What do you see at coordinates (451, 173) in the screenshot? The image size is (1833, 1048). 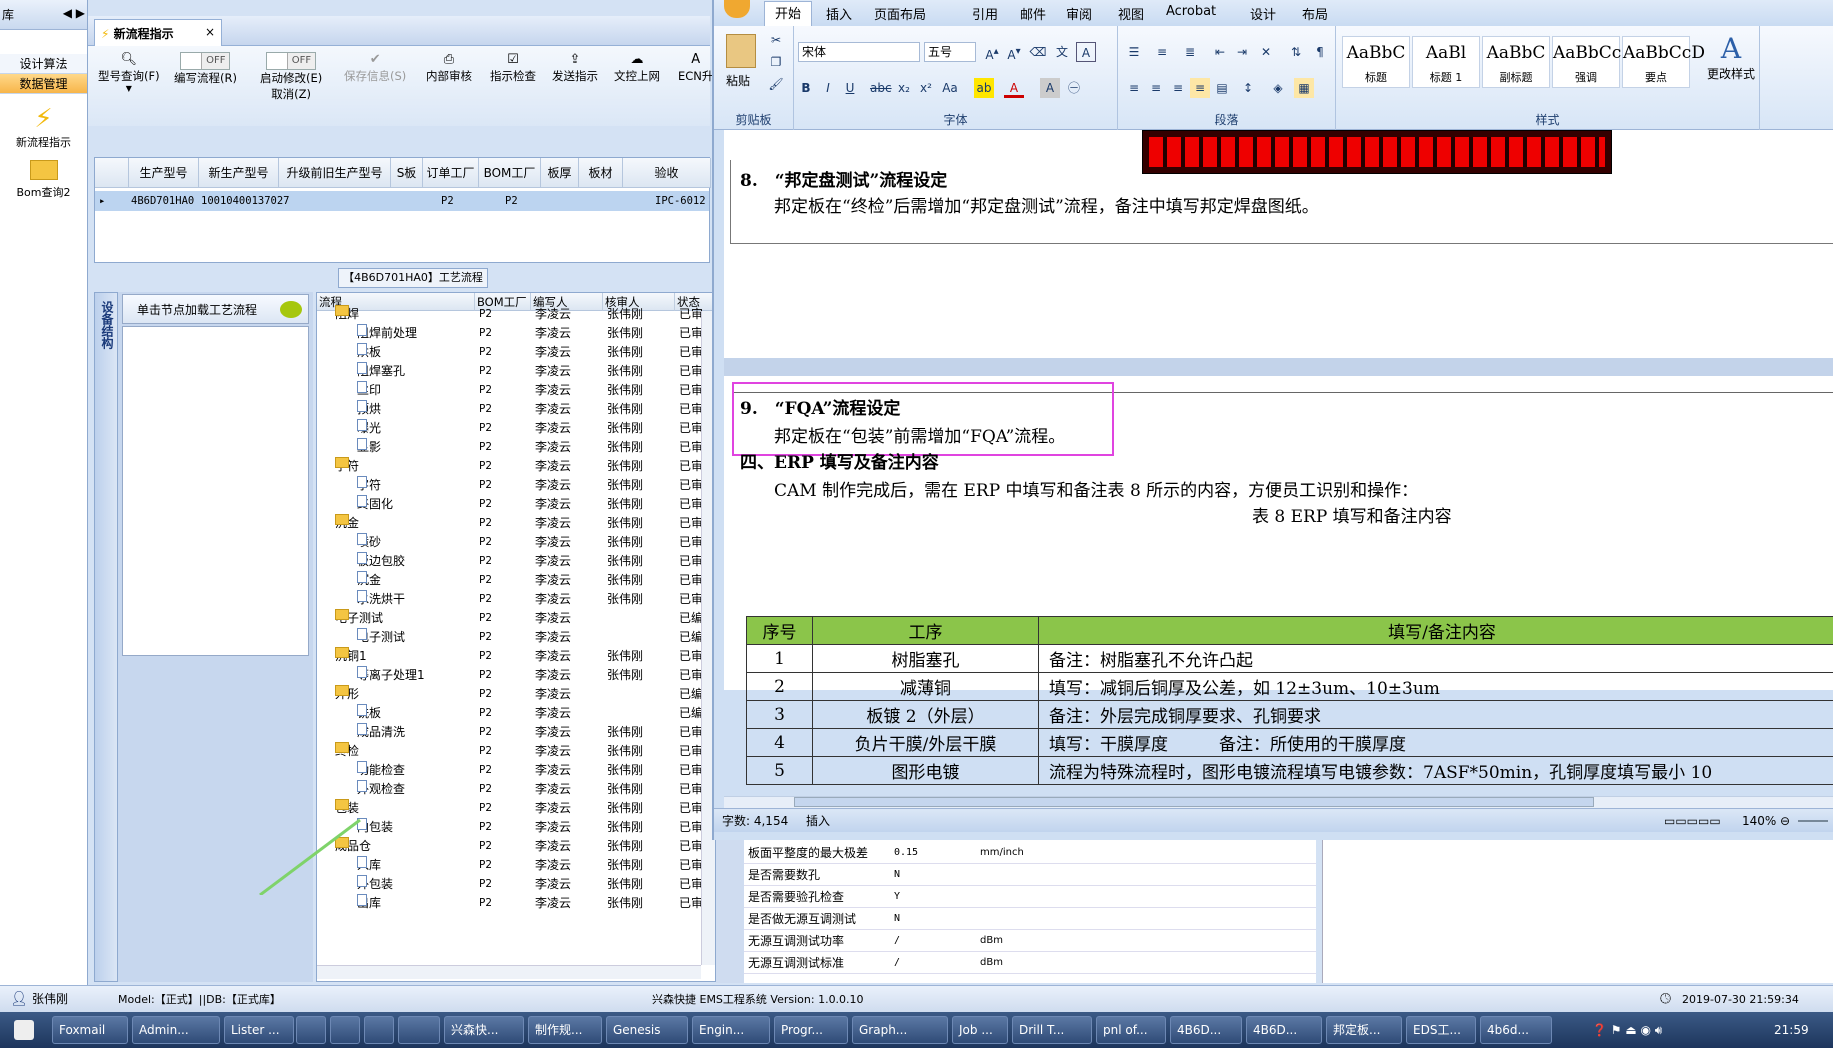 I see `grid-header: 订单工厂` at bounding box center [451, 173].